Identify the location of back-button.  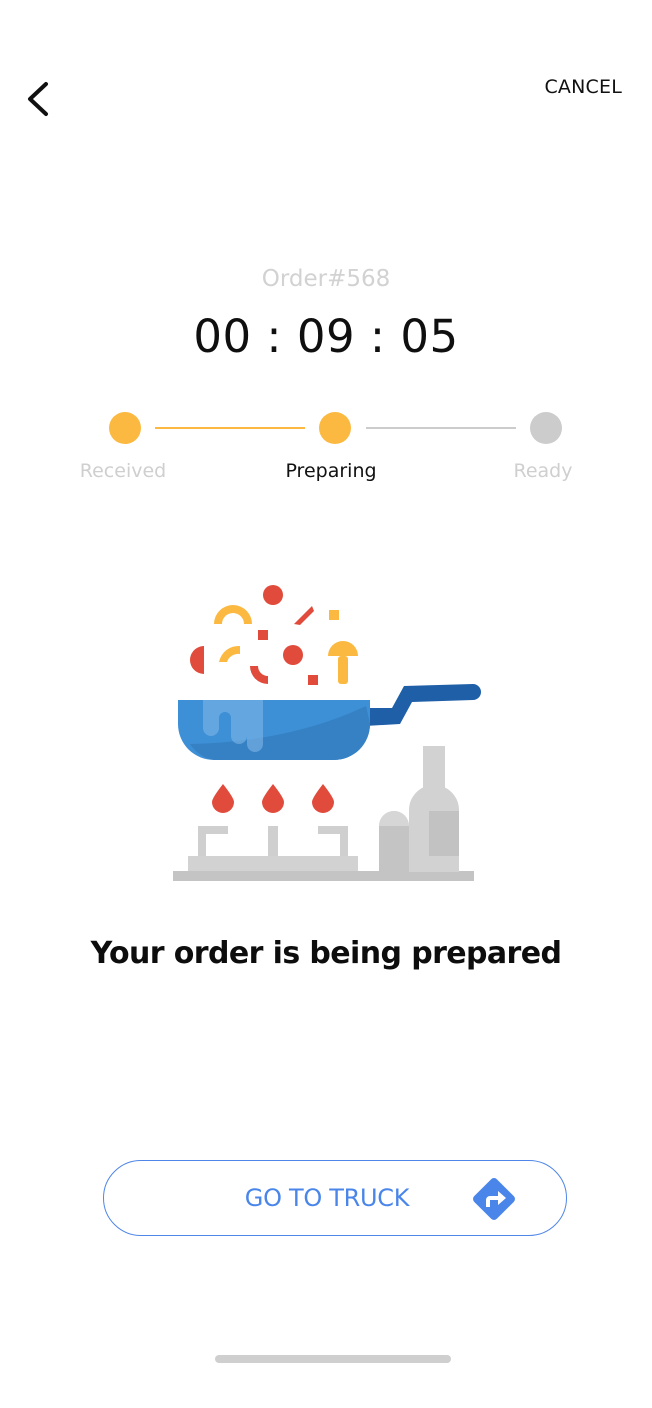
(42, 98).